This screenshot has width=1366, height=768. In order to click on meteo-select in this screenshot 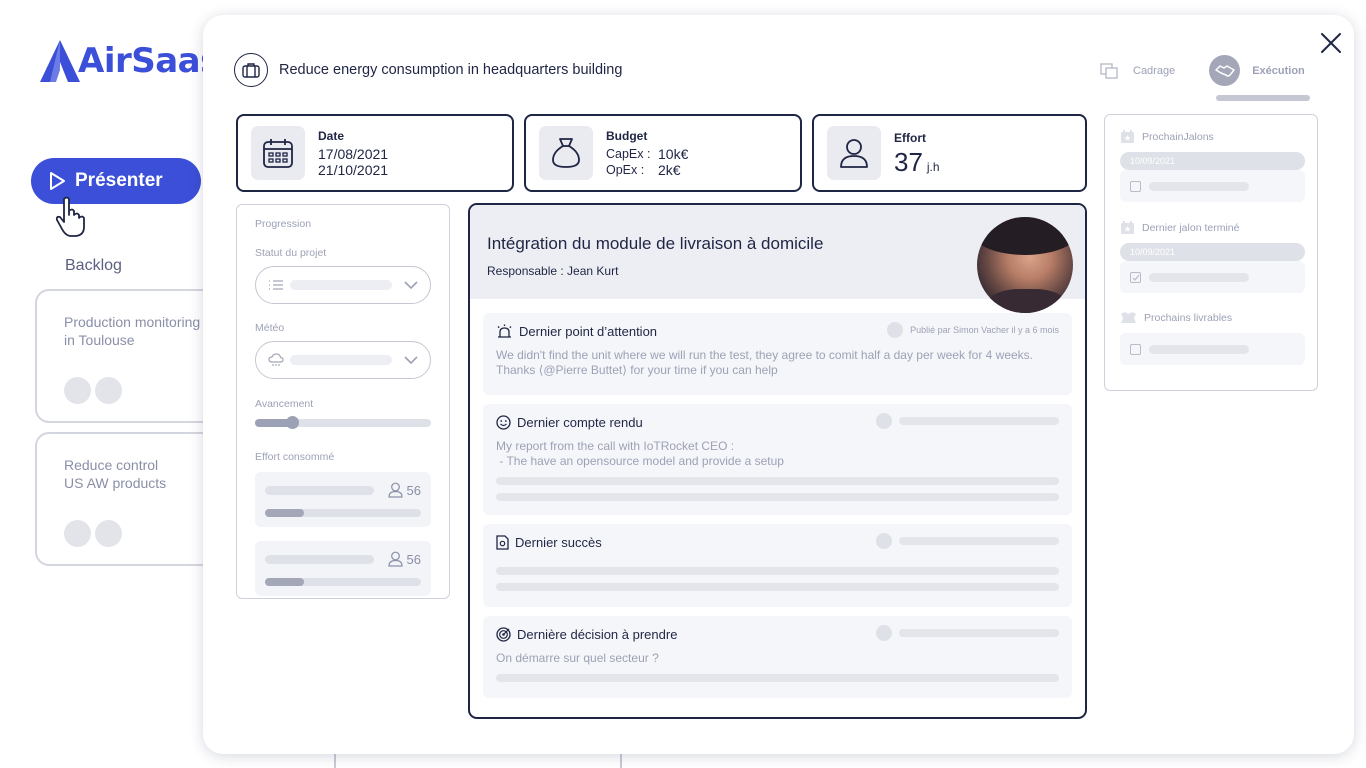, I will do `click(343, 360)`.